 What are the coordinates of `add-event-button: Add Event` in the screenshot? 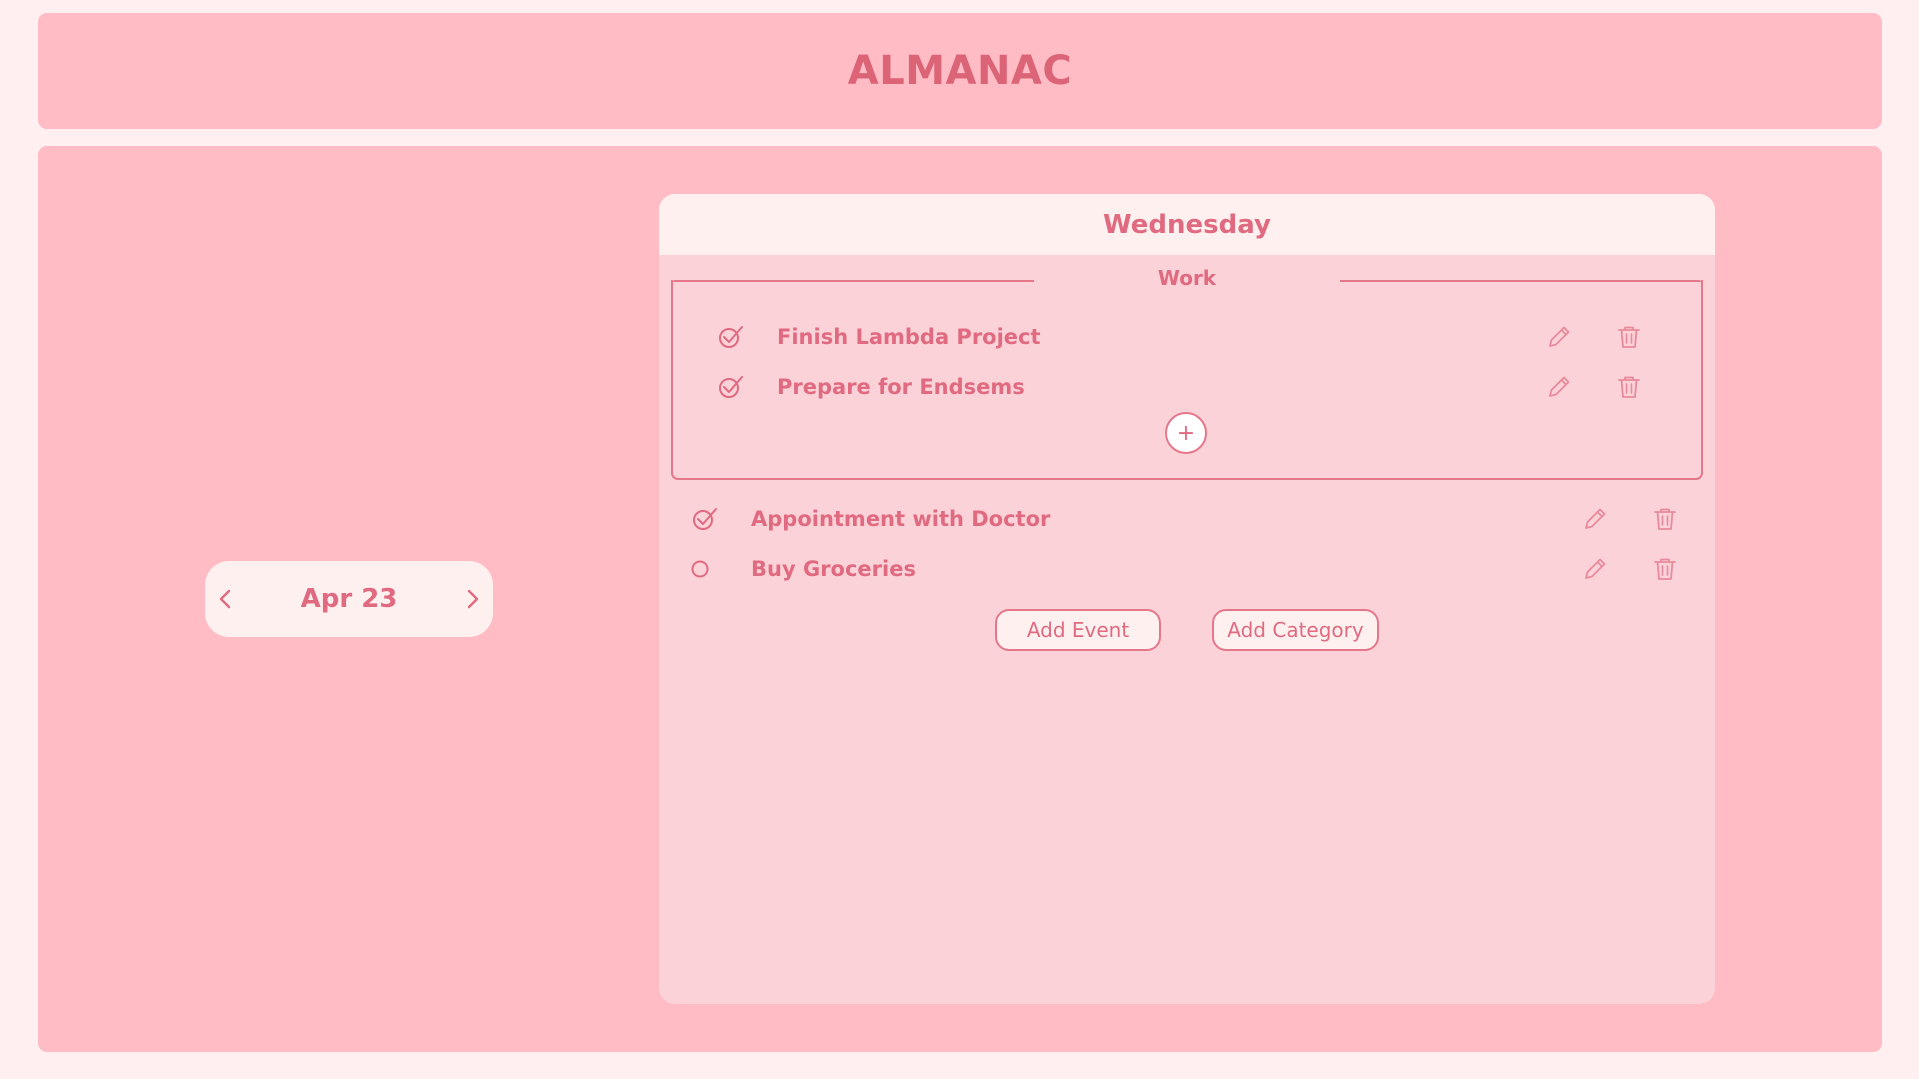 It's located at (1078, 630).